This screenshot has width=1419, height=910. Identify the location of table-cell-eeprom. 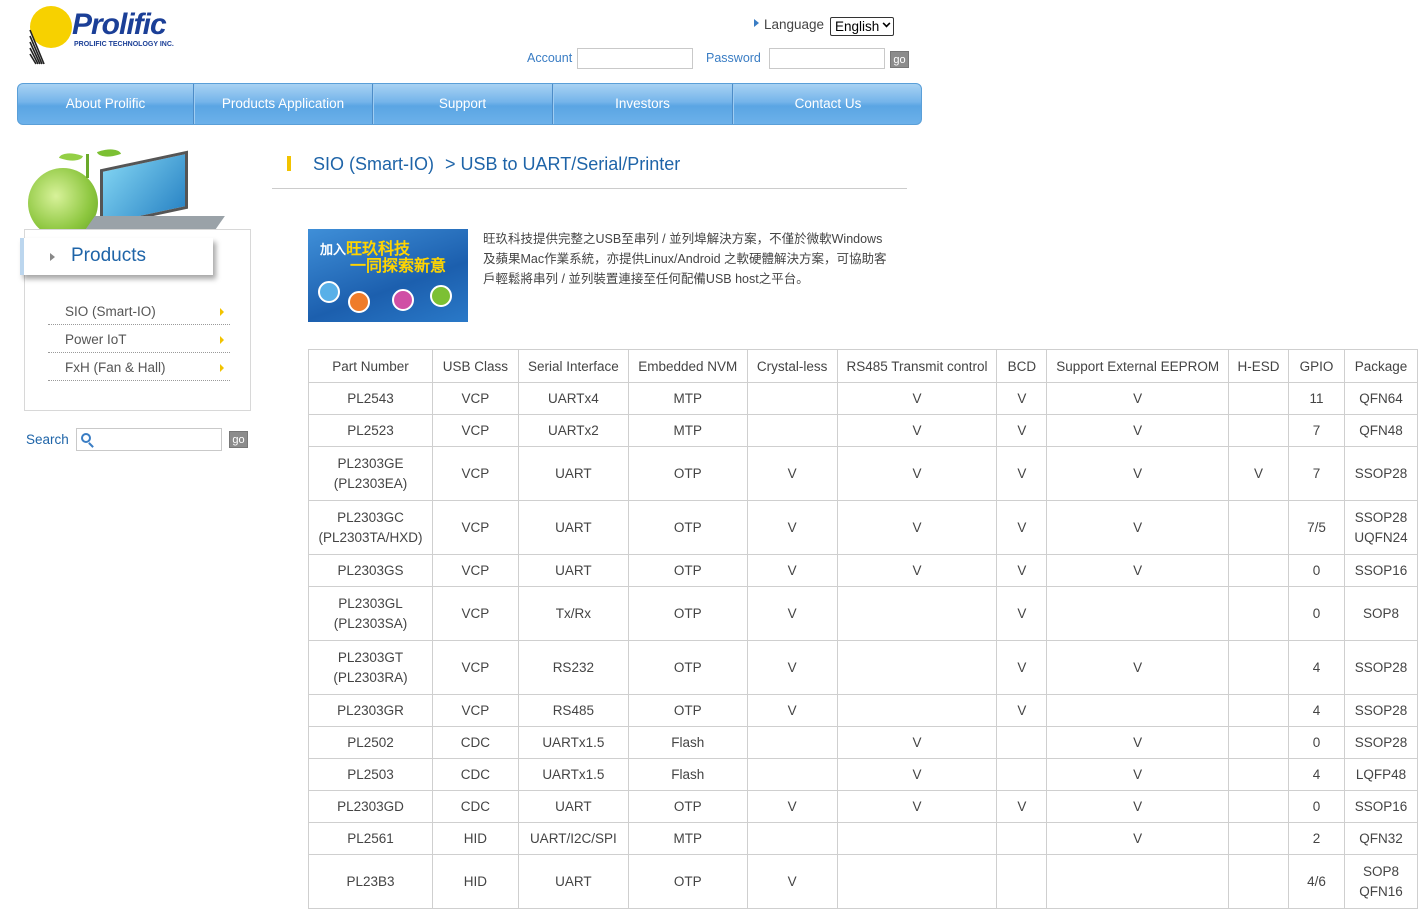
(1138, 710).